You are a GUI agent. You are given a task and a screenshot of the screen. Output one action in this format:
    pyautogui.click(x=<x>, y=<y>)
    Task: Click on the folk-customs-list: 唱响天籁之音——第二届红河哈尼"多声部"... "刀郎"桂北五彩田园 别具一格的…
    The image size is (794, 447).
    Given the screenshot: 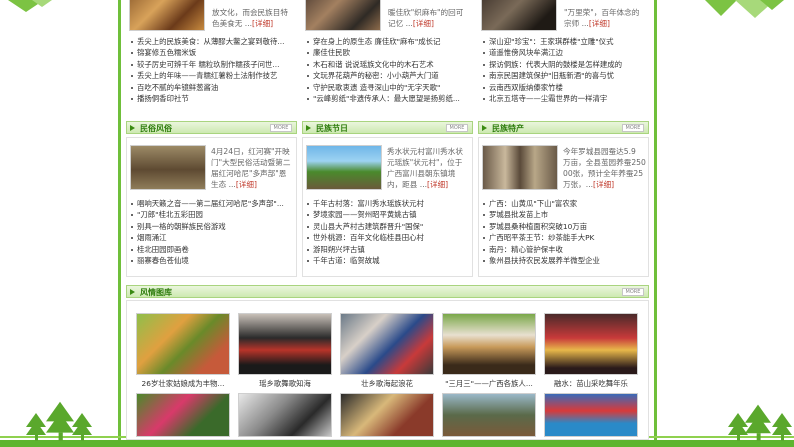 What is the action you would take?
    pyautogui.click(x=213, y=232)
    